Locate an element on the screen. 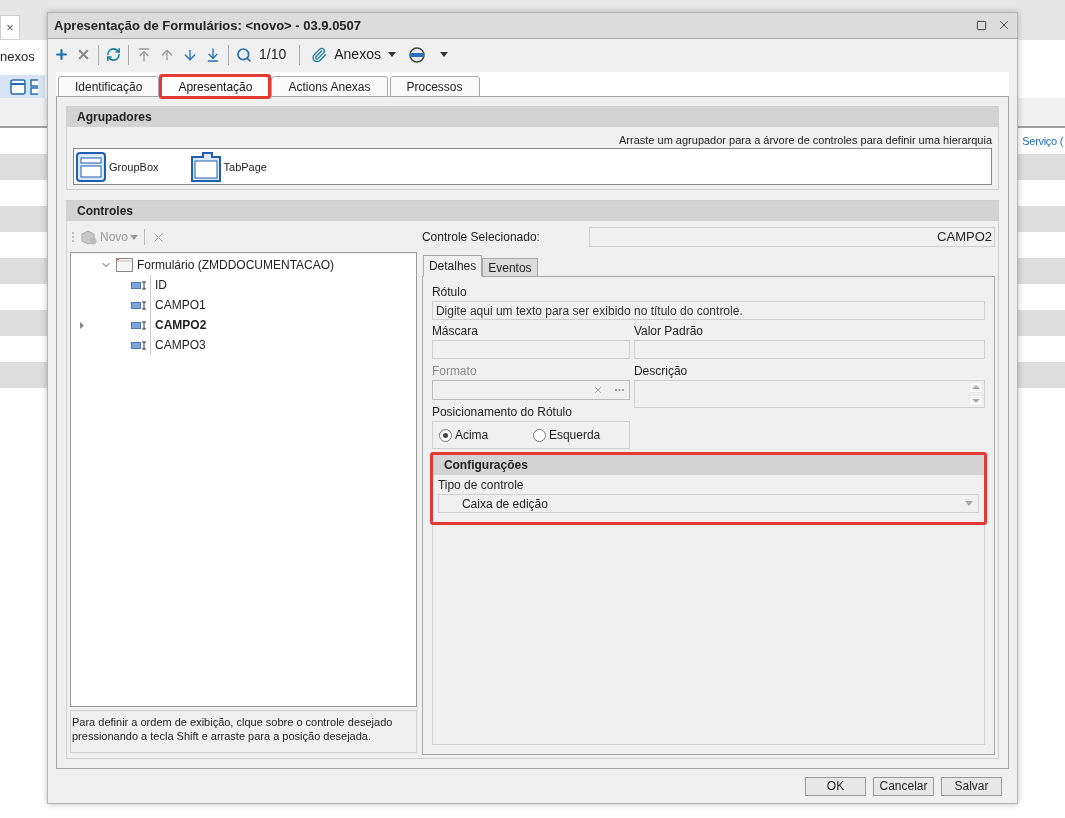 This screenshot has height=818, width=1065. tree-item: Formulário (ZMDDOCUMENTACAO) is located at coordinates (236, 265).